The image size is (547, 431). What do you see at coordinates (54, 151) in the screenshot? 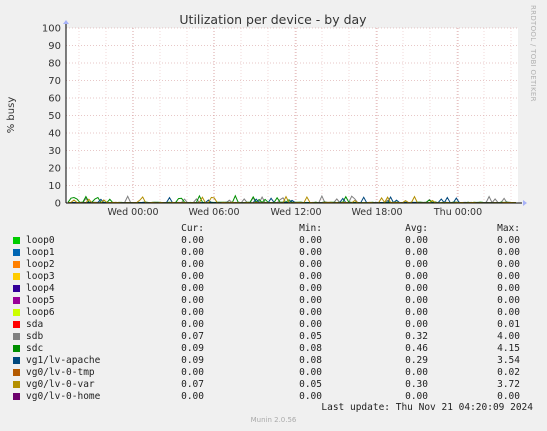
I see `y-tick-label: 30` at bounding box center [54, 151].